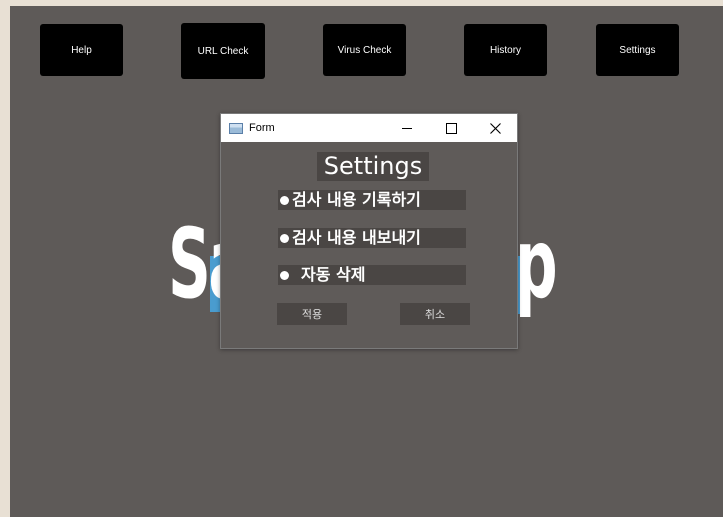  I want to click on hero-logo-right: p, so click(536, 264).